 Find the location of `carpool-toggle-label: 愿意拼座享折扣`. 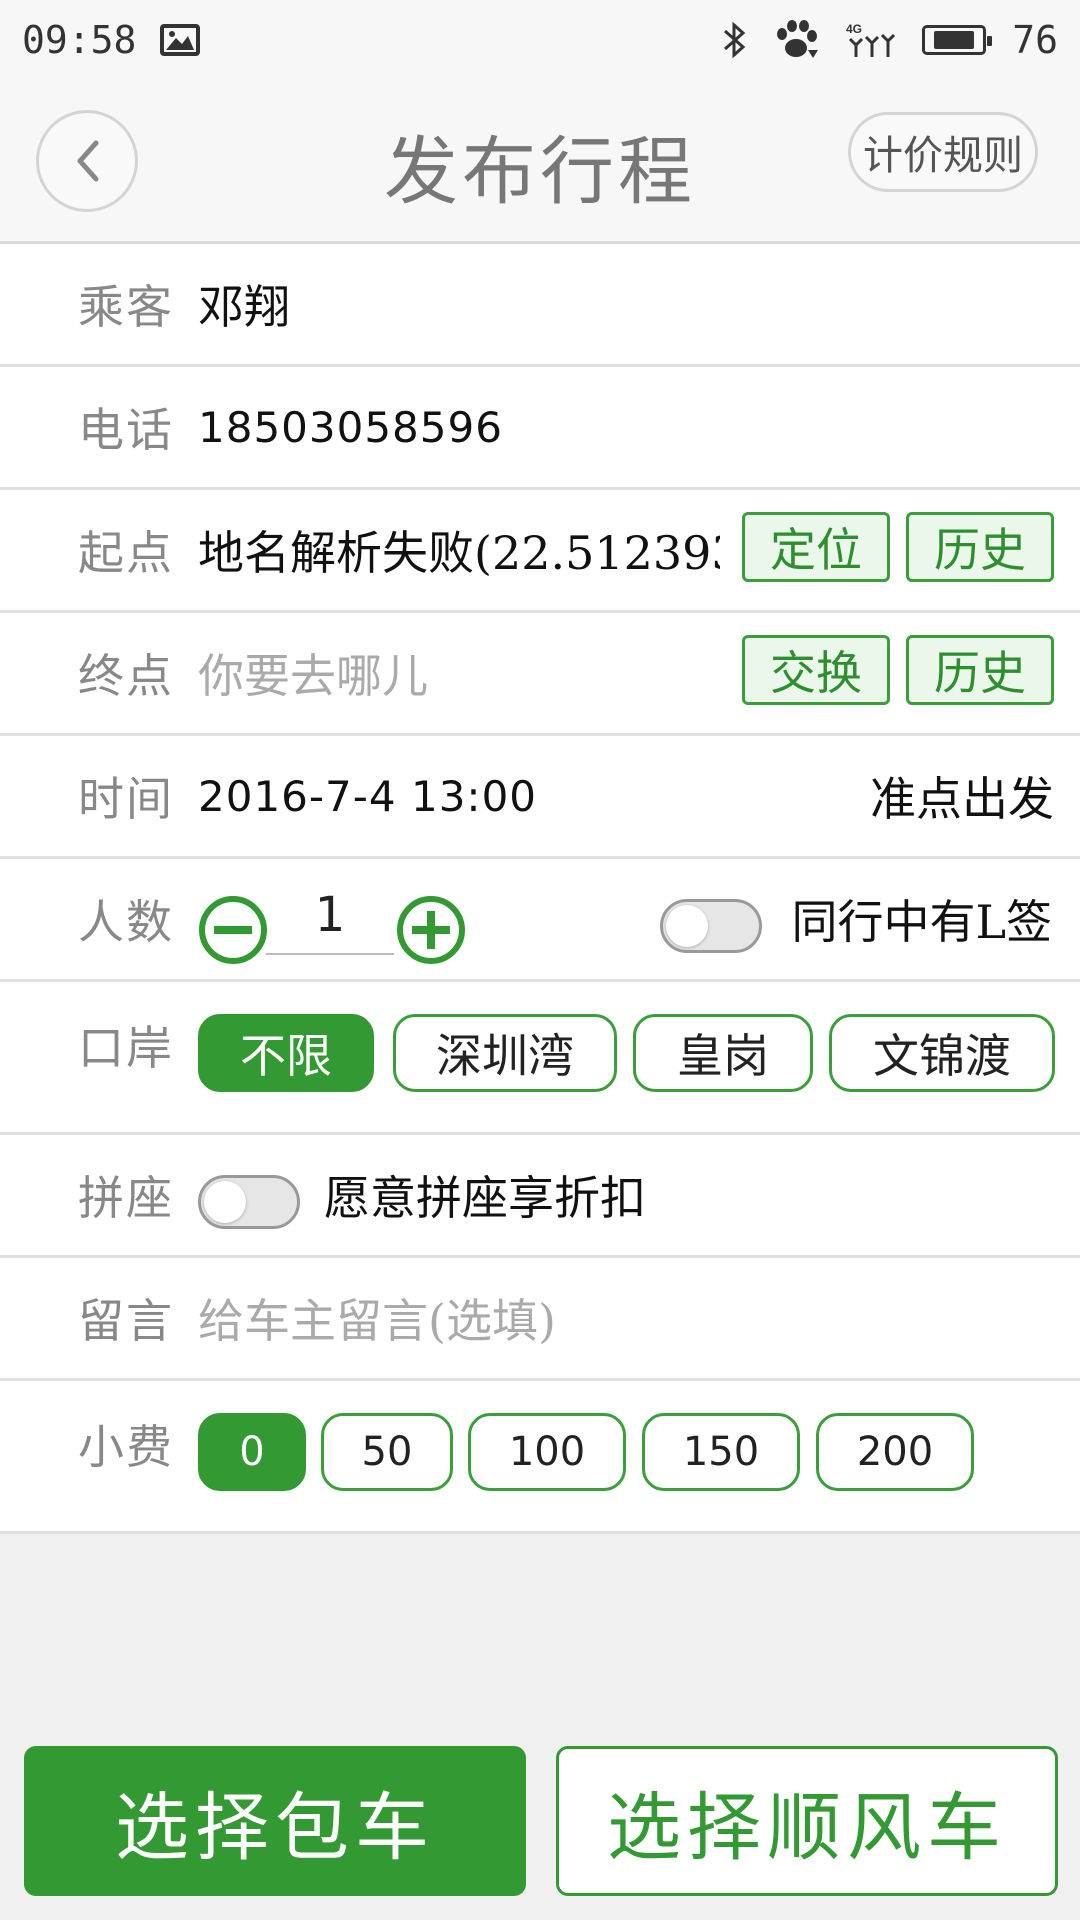

carpool-toggle-label: 愿意拼座享折扣 is located at coordinates (485, 1198).